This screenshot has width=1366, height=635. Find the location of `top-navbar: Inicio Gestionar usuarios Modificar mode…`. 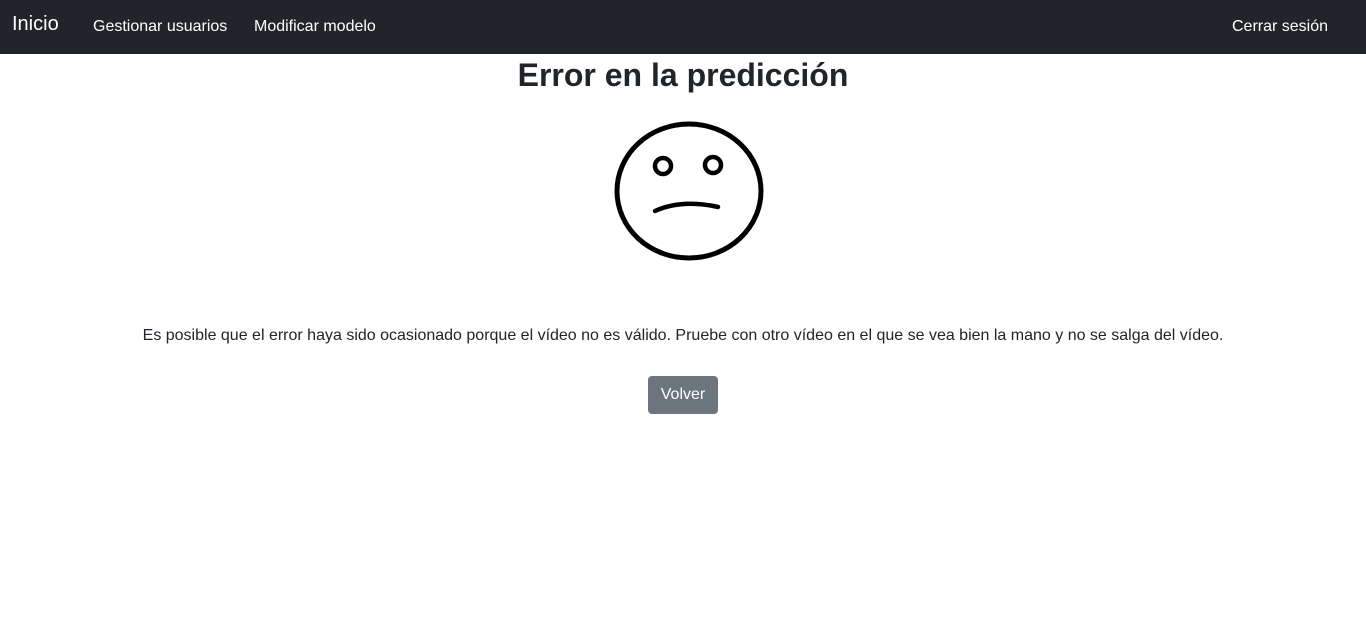

top-navbar: Inicio Gestionar usuarios Modificar mode… is located at coordinates (683, 27).